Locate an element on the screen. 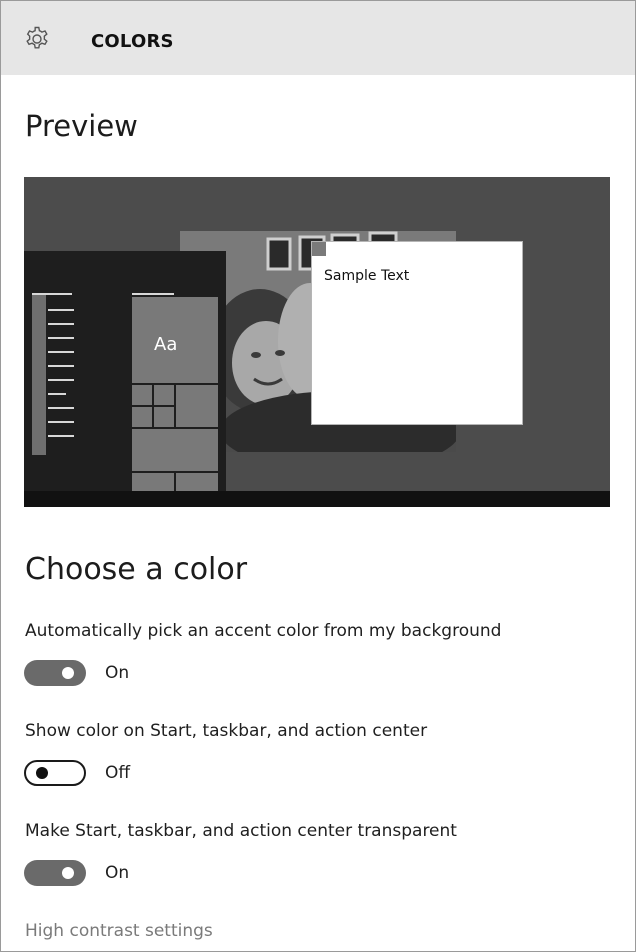 This screenshot has height=952, width=636. wide-tile is located at coordinates (175, 450).